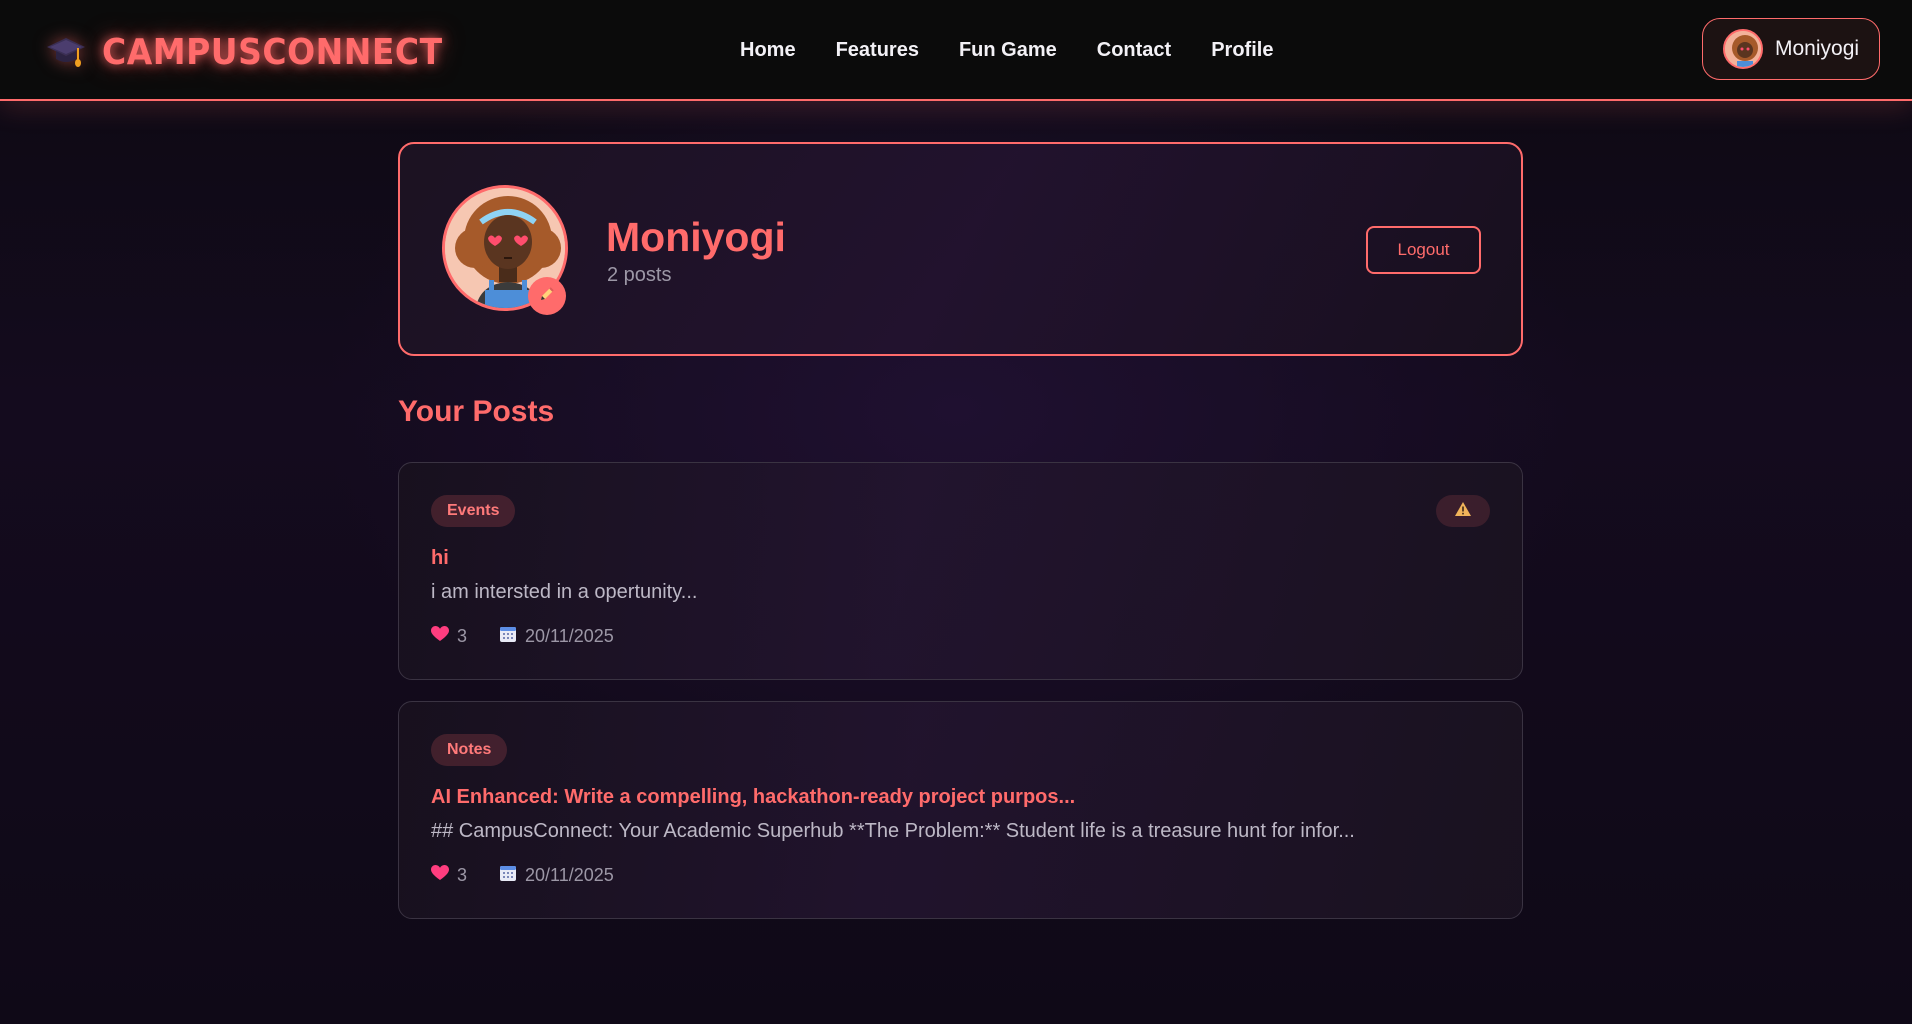 Image resolution: width=1912 pixels, height=1024 pixels. What do you see at coordinates (1743, 49) in the screenshot?
I see `avatar` at bounding box center [1743, 49].